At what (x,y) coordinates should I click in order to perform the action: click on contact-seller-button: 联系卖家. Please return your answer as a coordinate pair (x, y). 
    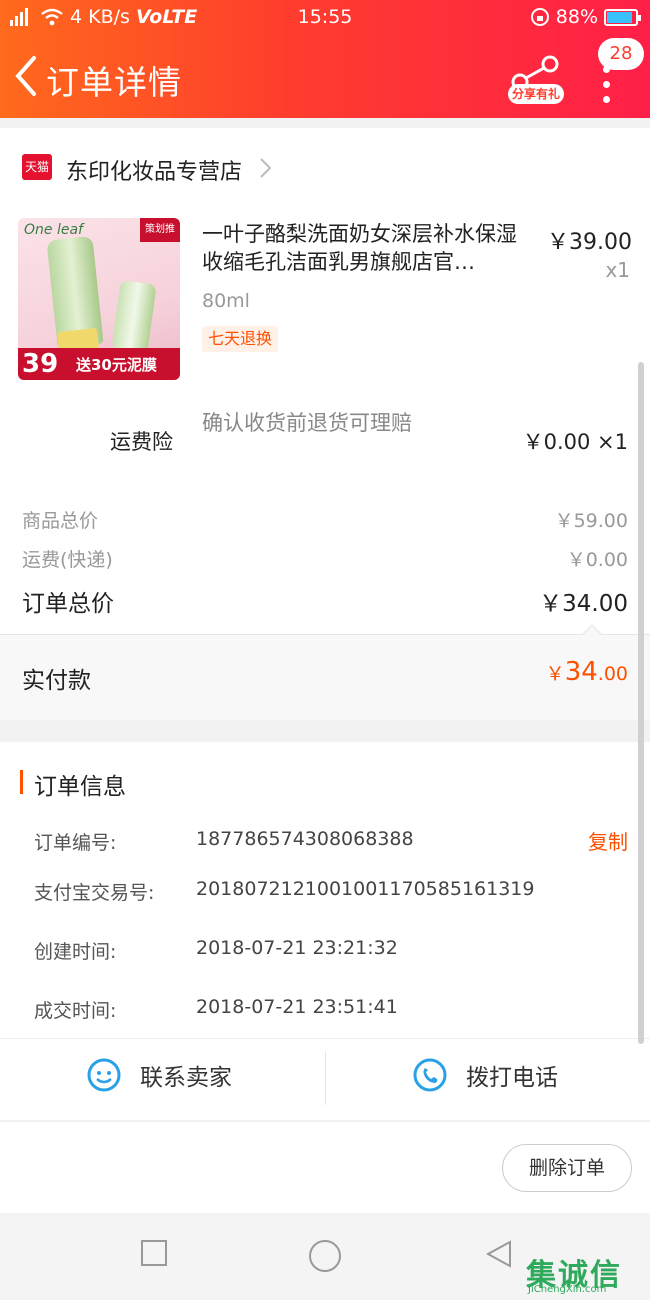
    Looking at the image, I should click on (159, 1075).